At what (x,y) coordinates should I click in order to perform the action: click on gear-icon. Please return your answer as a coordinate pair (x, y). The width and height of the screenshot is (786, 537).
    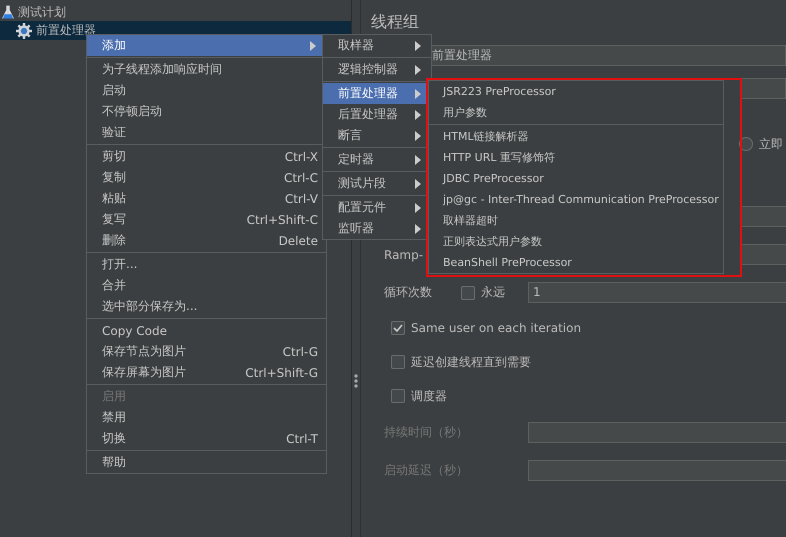
    Looking at the image, I should click on (24, 30).